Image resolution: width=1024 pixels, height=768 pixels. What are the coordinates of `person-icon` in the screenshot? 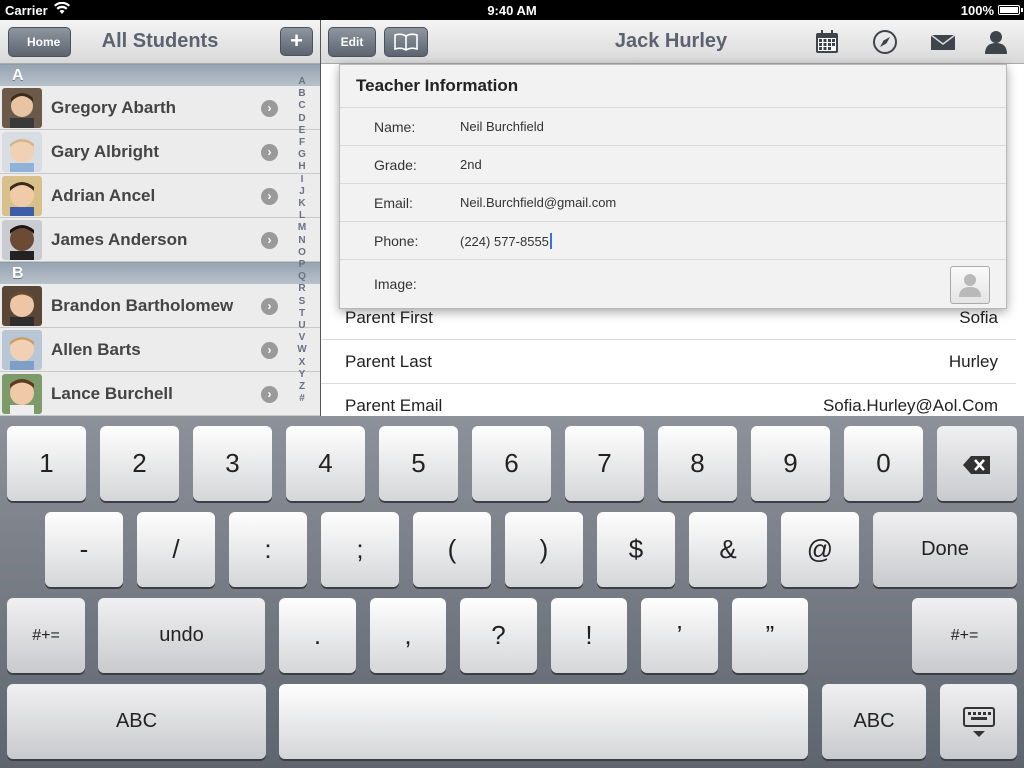 It's located at (997, 42).